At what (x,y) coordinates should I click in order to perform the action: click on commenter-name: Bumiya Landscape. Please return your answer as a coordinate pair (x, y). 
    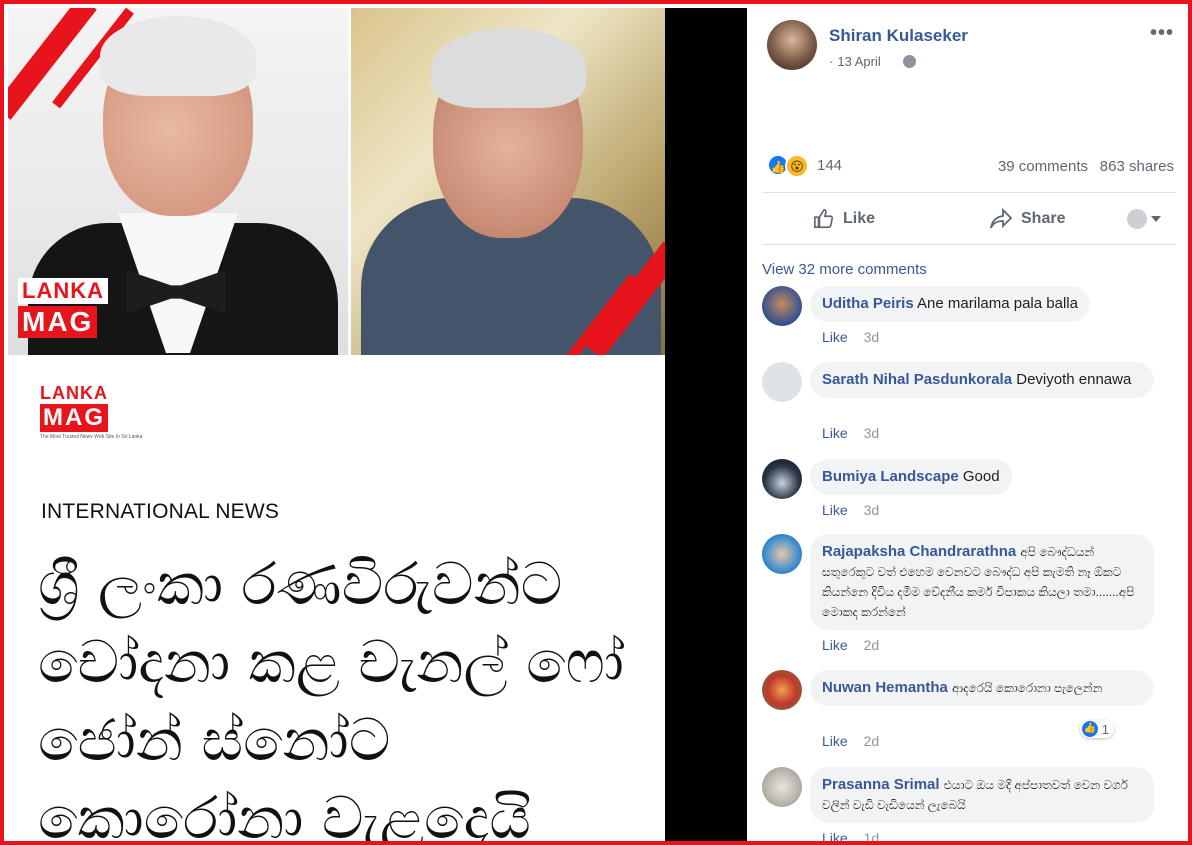
    Looking at the image, I should click on (890, 476).